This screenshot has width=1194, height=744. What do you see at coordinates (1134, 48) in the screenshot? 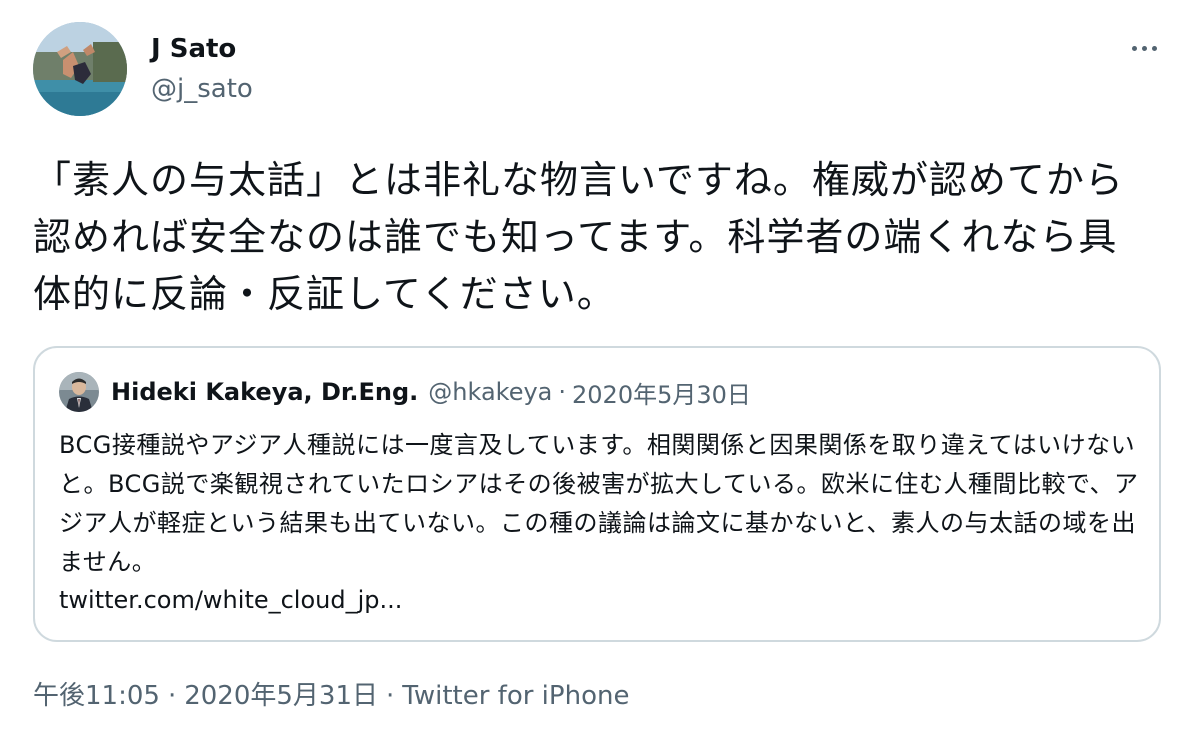
I see `more-horizontal-icon` at bounding box center [1134, 48].